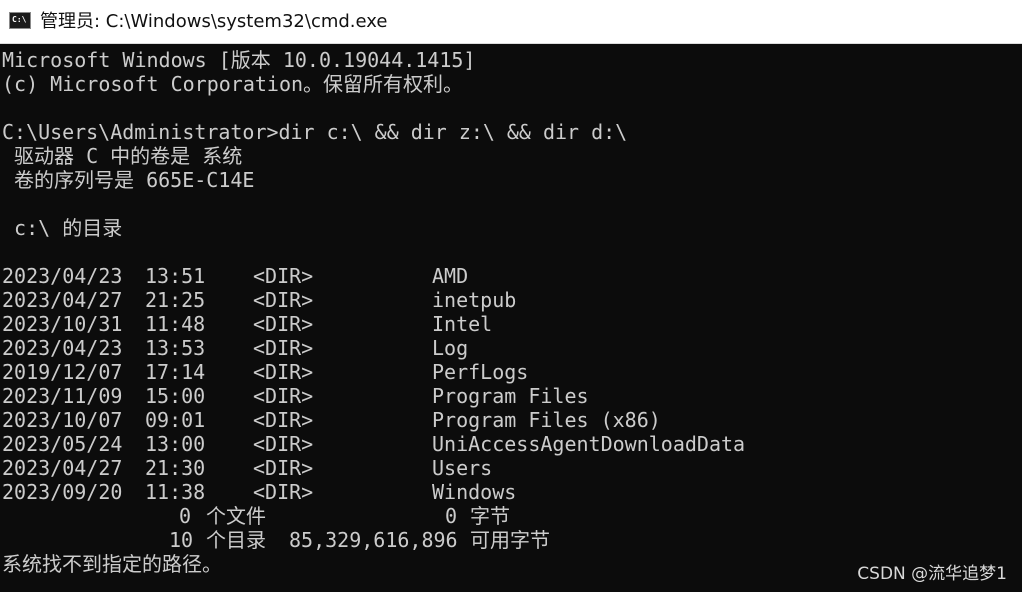 The image size is (1022, 592). I want to click on directory-entry-row: 2023/04/27 21:30 <DIR> Users, so click(452, 468).